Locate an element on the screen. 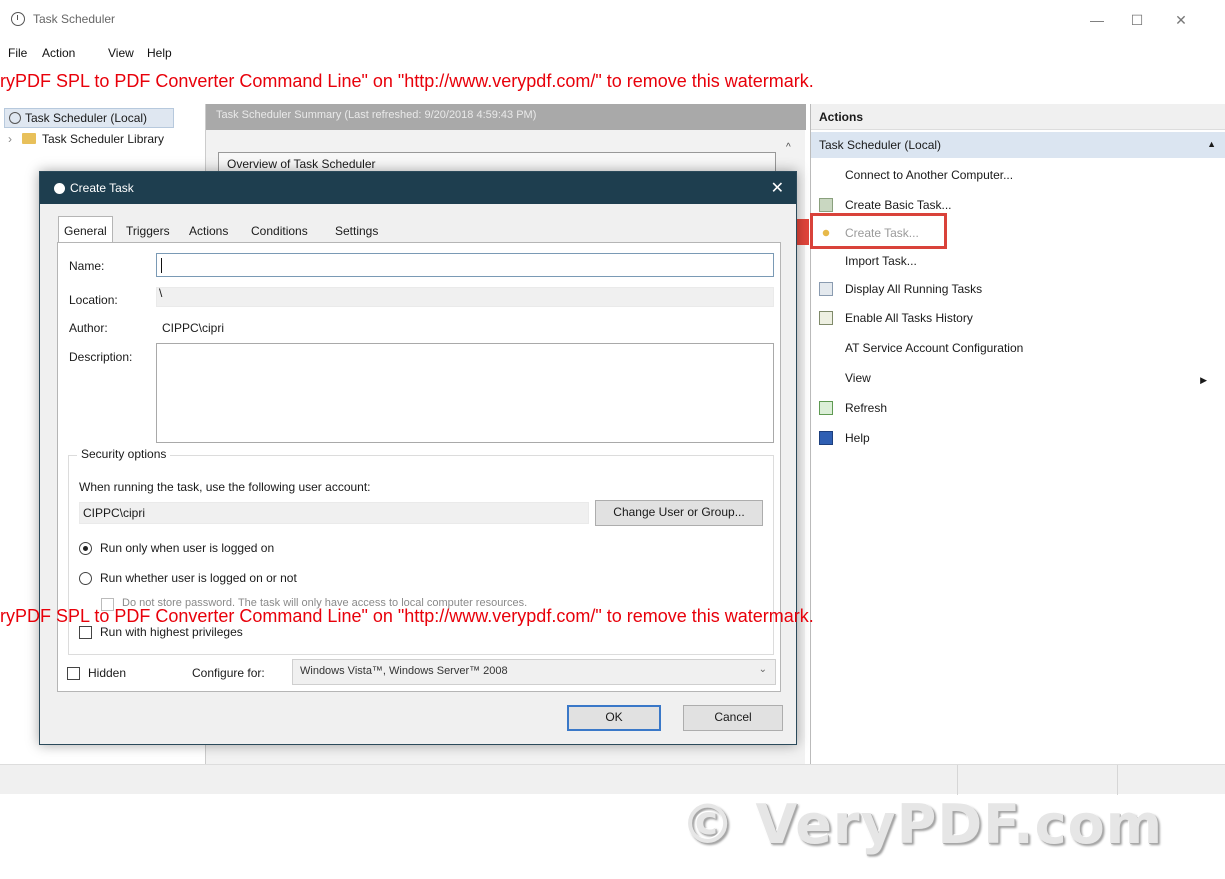 The height and width of the screenshot is (879, 1225). location-label: Location: is located at coordinates (93, 300).